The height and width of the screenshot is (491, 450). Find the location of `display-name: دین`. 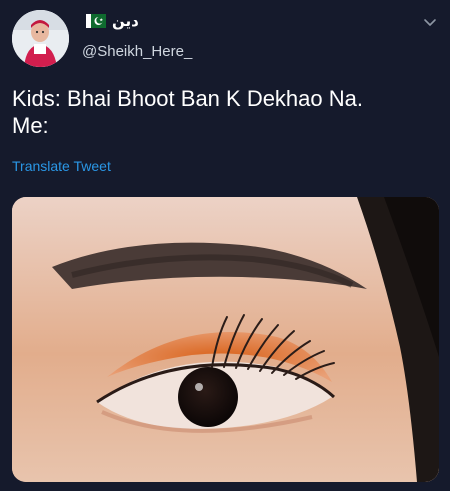

display-name: دین is located at coordinates (125, 21).